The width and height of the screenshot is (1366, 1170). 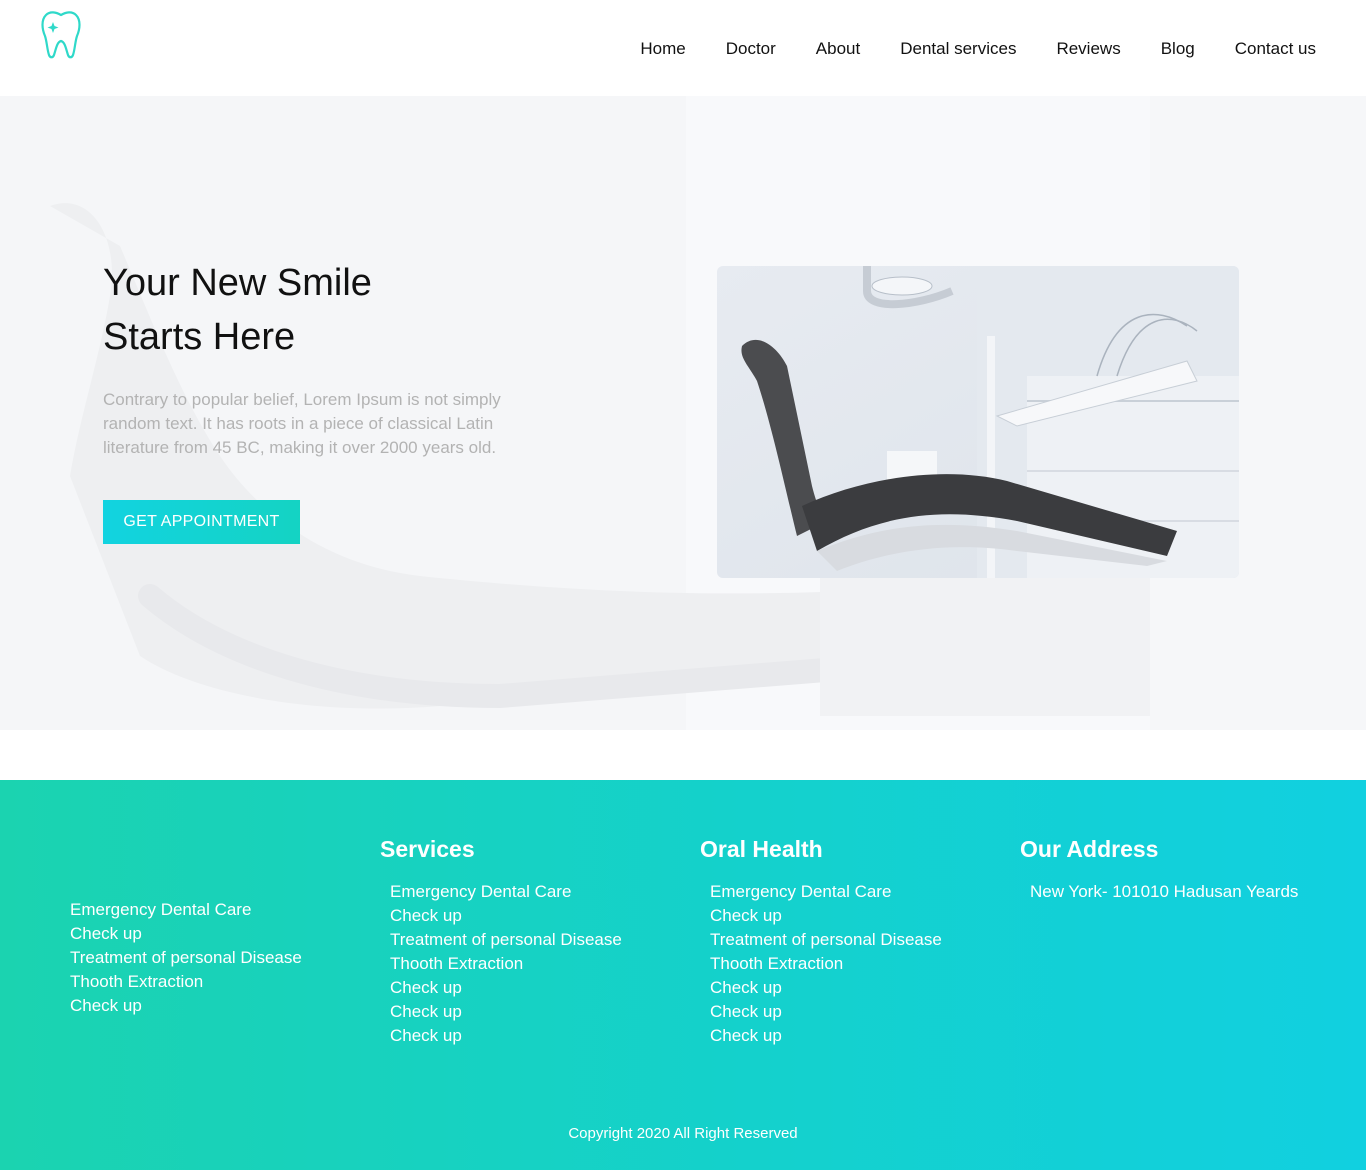 What do you see at coordinates (662, 49) in the screenshot?
I see `nav-home: Home` at bounding box center [662, 49].